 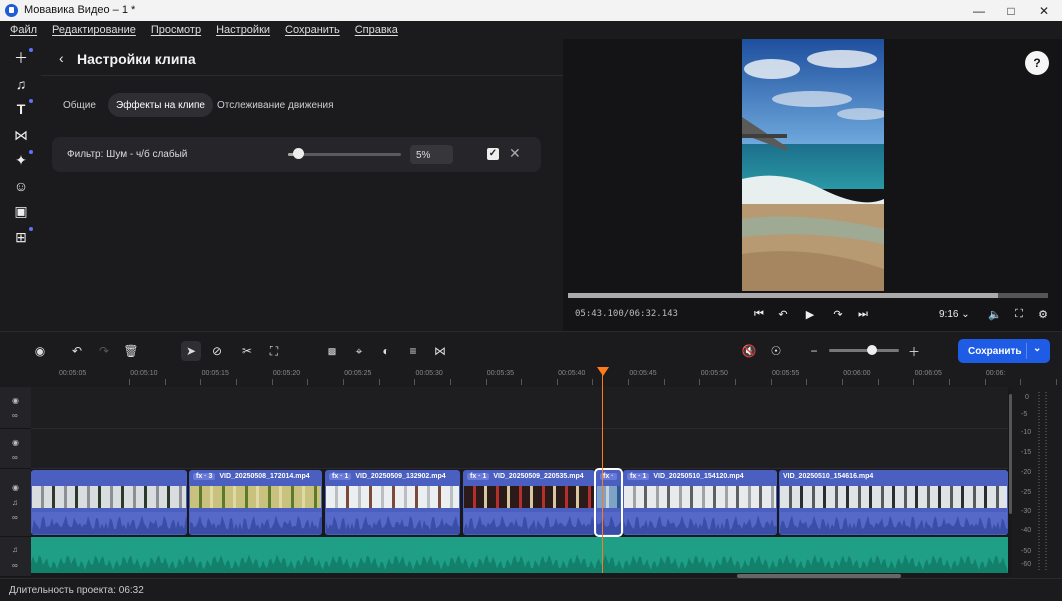 What do you see at coordinates (759, 314) in the screenshot?
I see `skip-to-start-icon: ⏮` at bounding box center [759, 314].